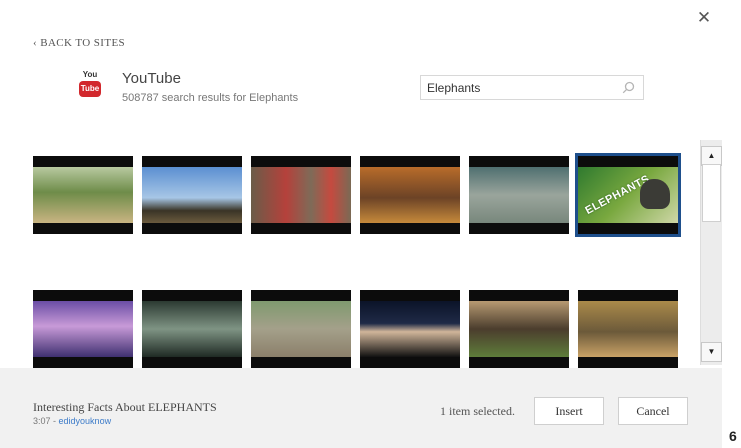 This screenshot has height=448, width=741. What do you see at coordinates (653, 411) in the screenshot?
I see `cancel-button: Cancel` at bounding box center [653, 411].